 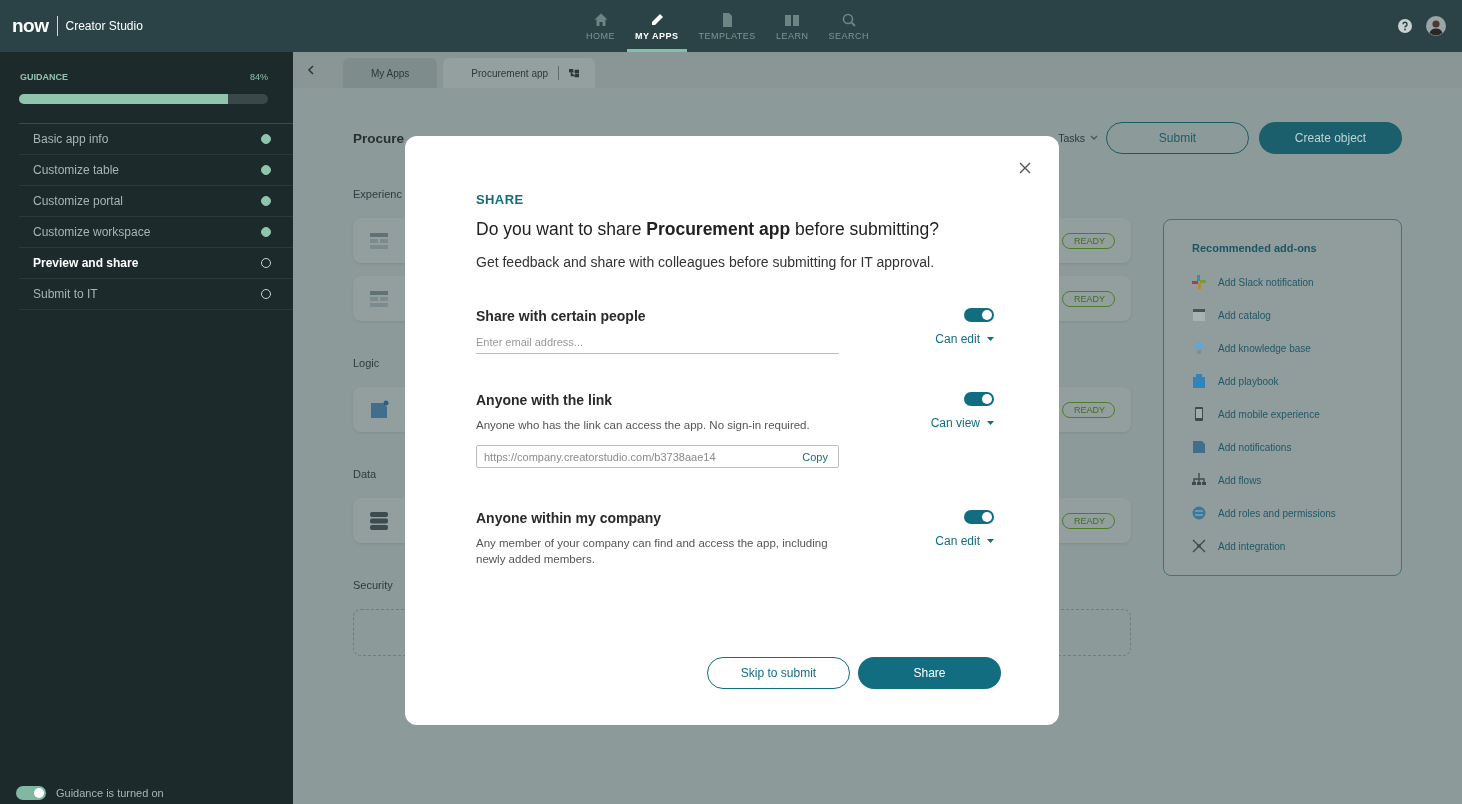 What do you see at coordinates (44, 77) in the screenshot?
I see `guidance-title: GUIDANCE` at bounding box center [44, 77].